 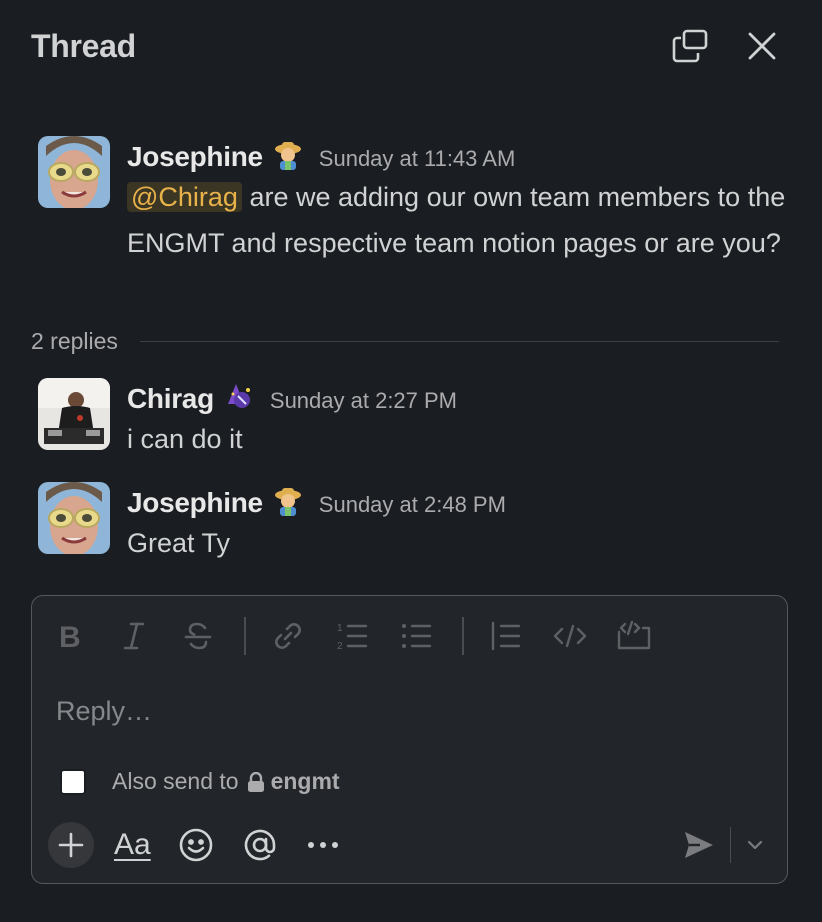 I want to click on svg-text: B, so click(x=70, y=636).